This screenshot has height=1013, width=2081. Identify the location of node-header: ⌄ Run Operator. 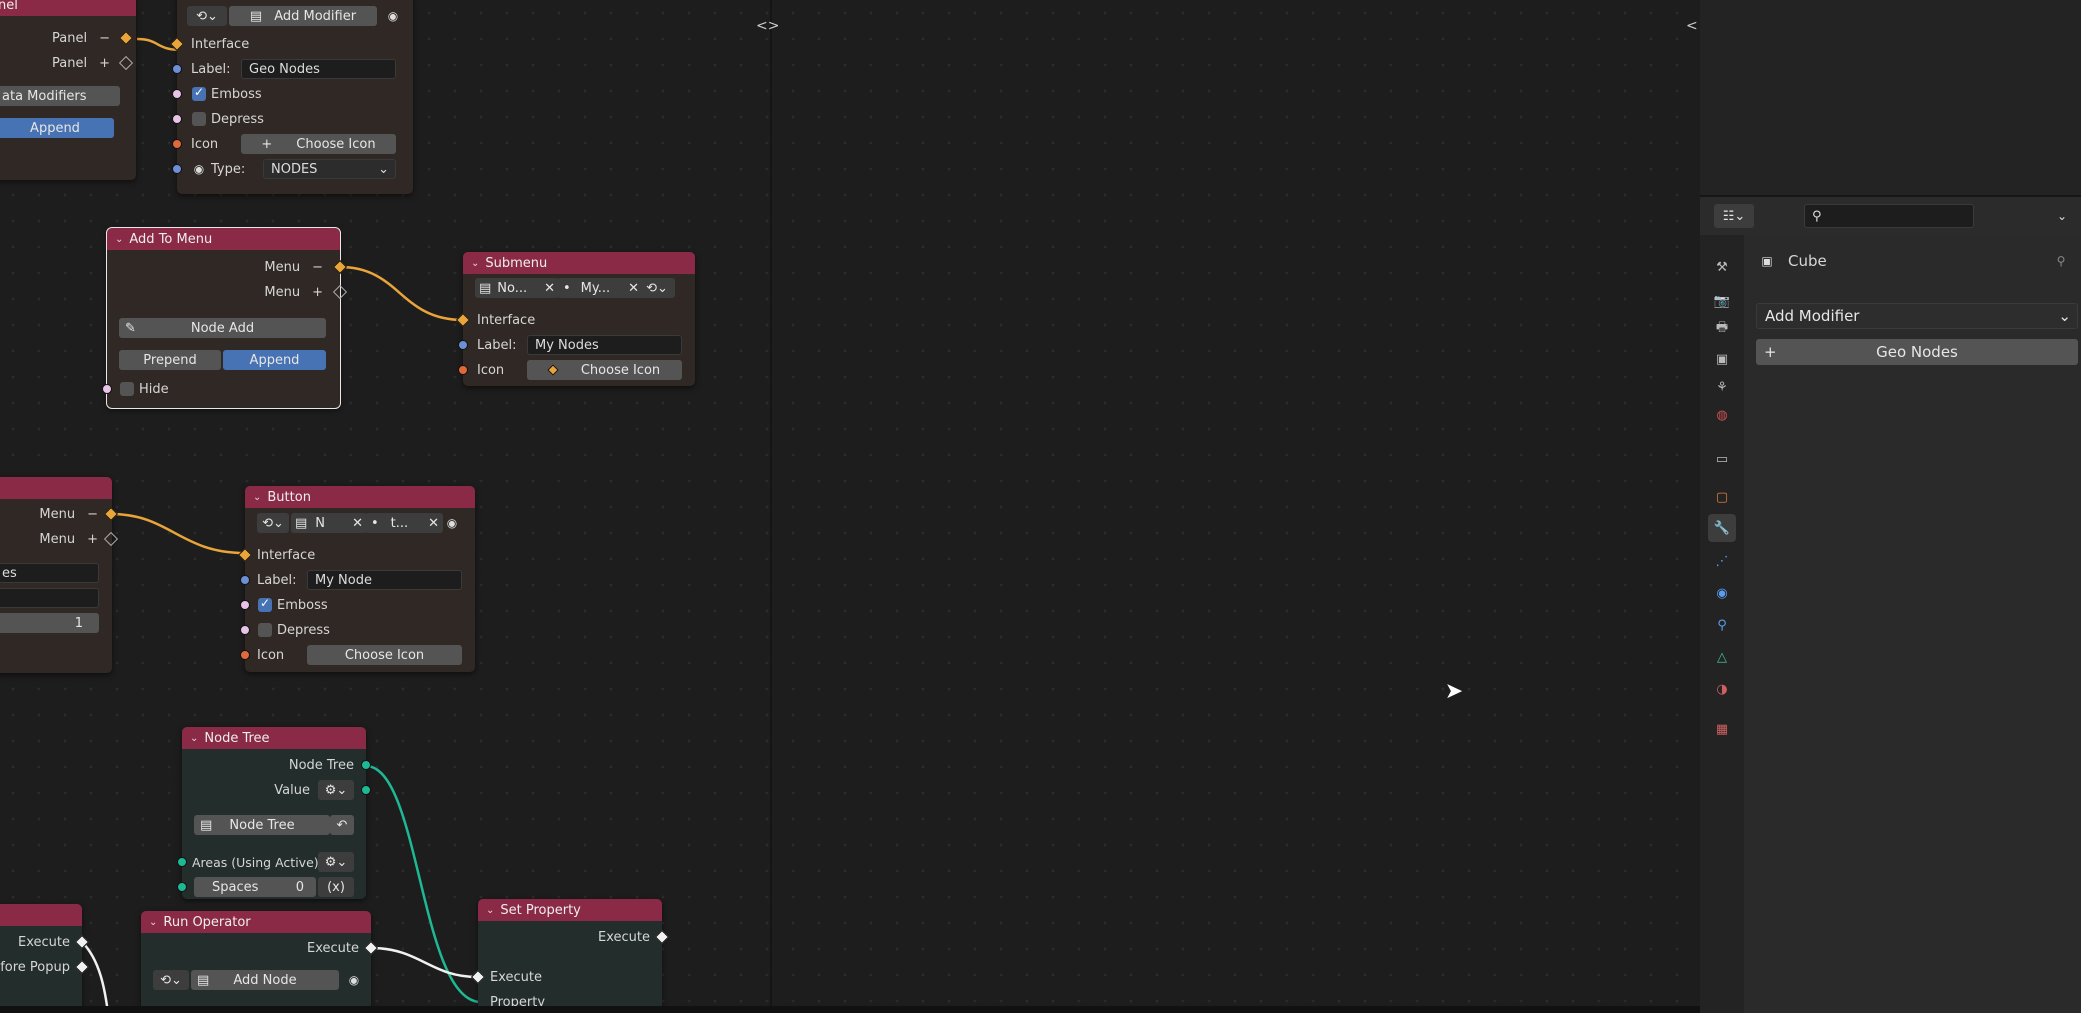
(256, 922).